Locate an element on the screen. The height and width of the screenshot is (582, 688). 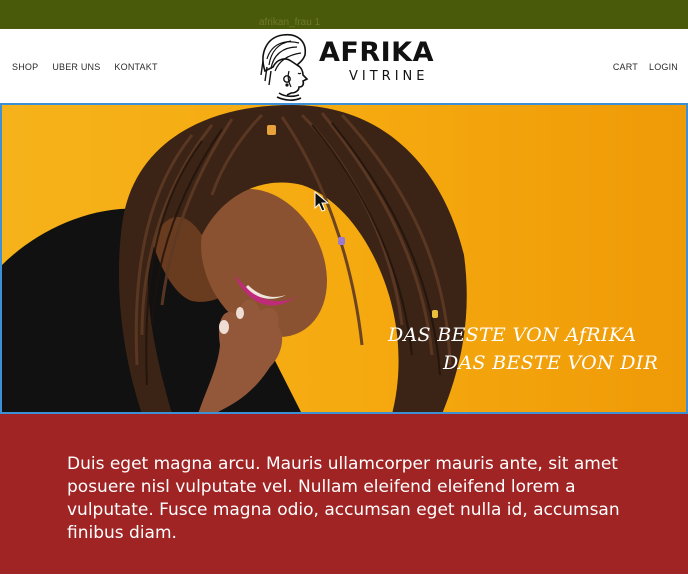
banner-image-alt-text: afrikan_frau 1 is located at coordinates (290, 22).